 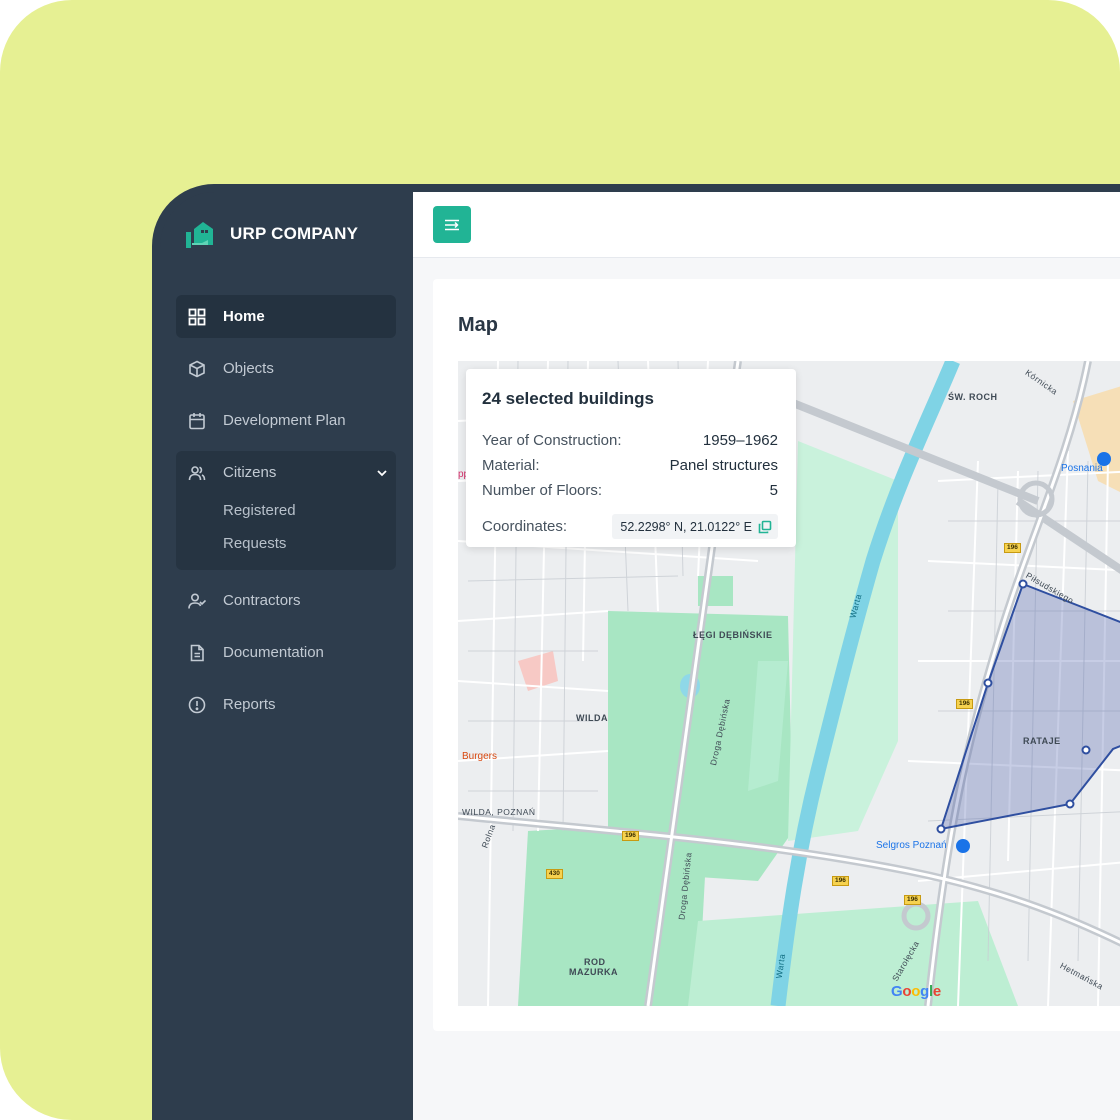 I want to click on sidebar-item-home: Home, so click(x=286, y=316).